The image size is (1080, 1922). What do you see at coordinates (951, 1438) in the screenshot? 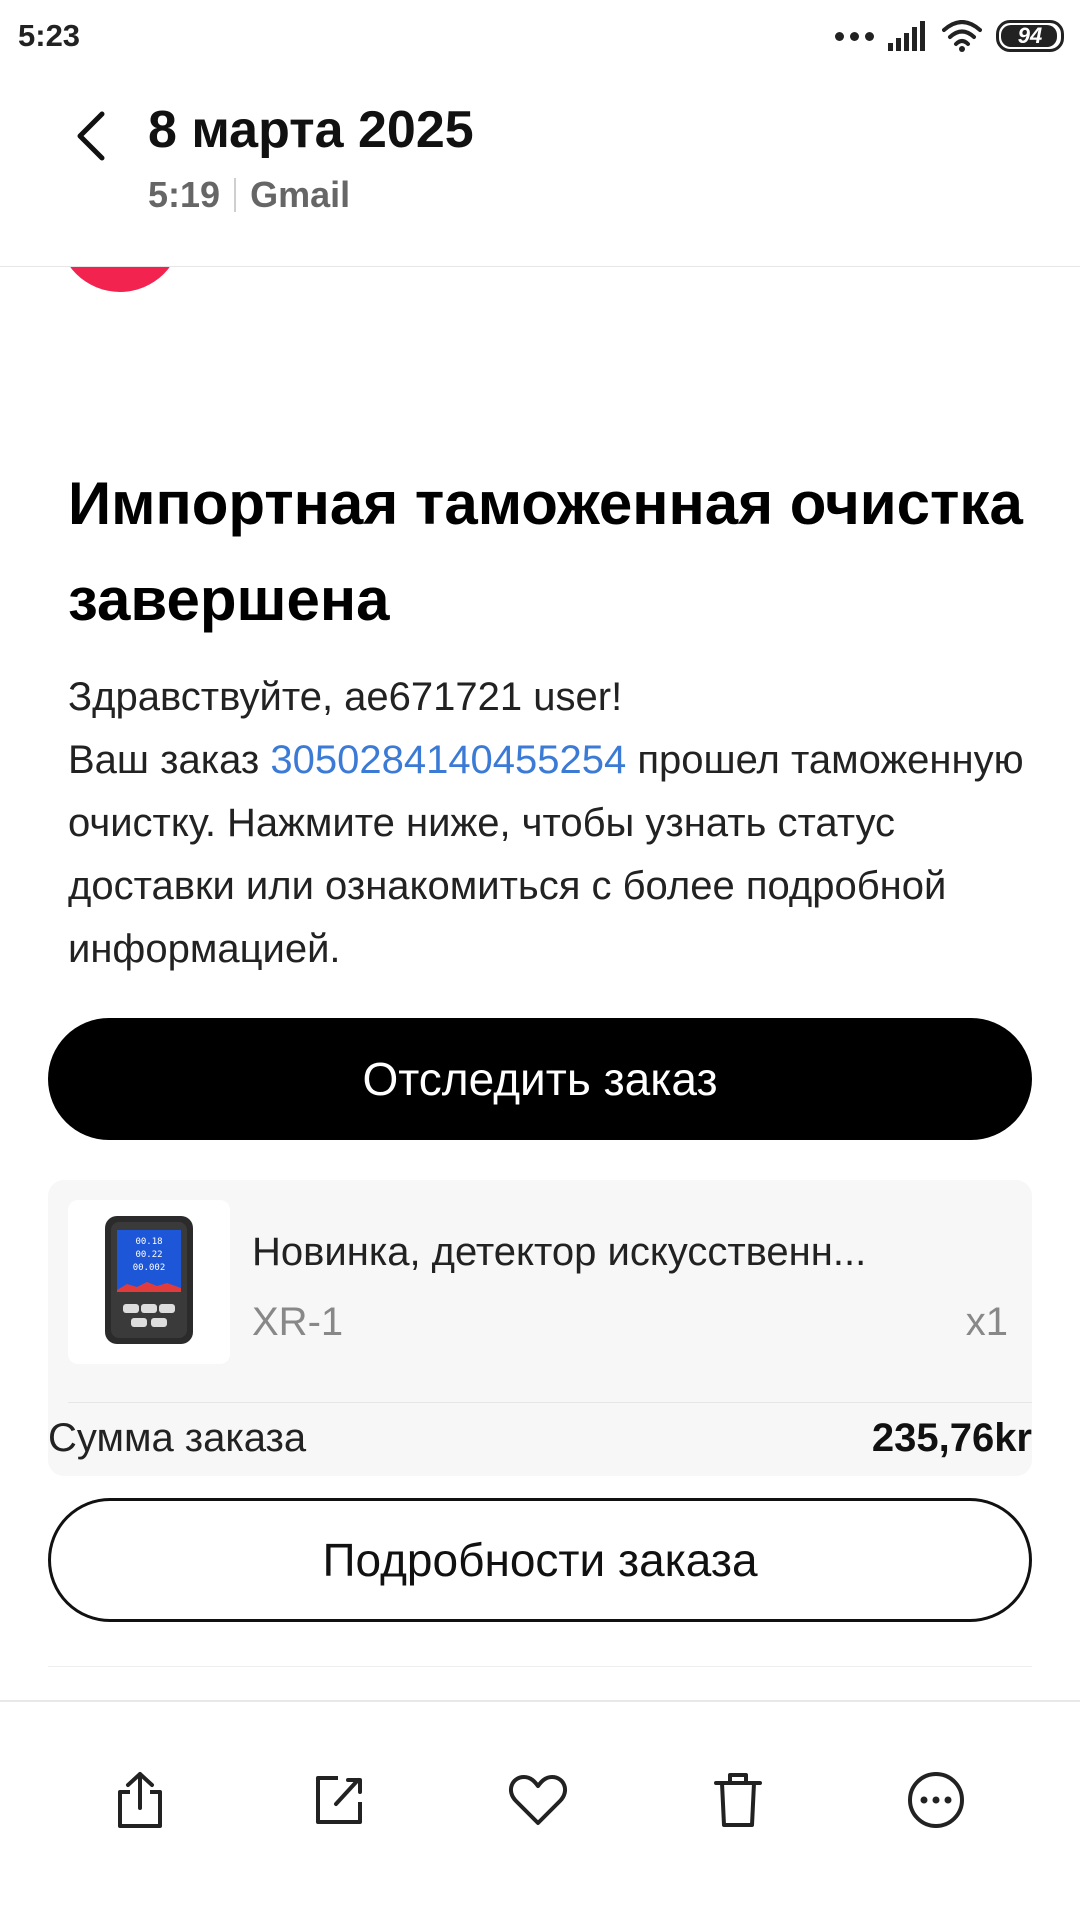
I see `order-total-value: 235,76kr` at bounding box center [951, 1438].